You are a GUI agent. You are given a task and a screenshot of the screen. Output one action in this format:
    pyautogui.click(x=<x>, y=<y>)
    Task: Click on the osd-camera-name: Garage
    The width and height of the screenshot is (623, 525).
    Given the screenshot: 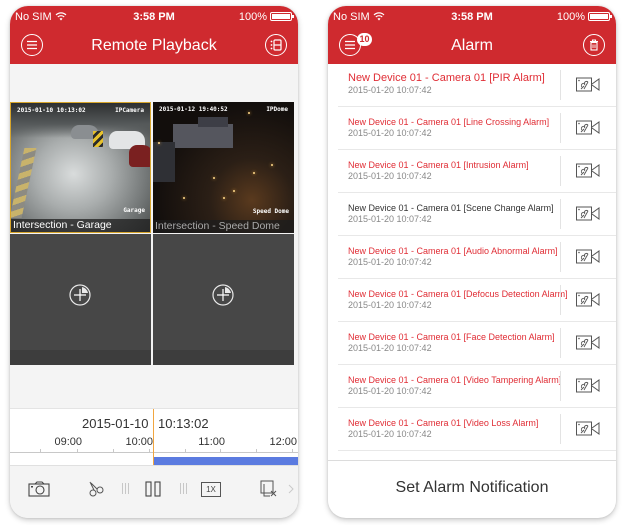 What is the action you would take?
    pyautogui.click(x=134, y=210)
    